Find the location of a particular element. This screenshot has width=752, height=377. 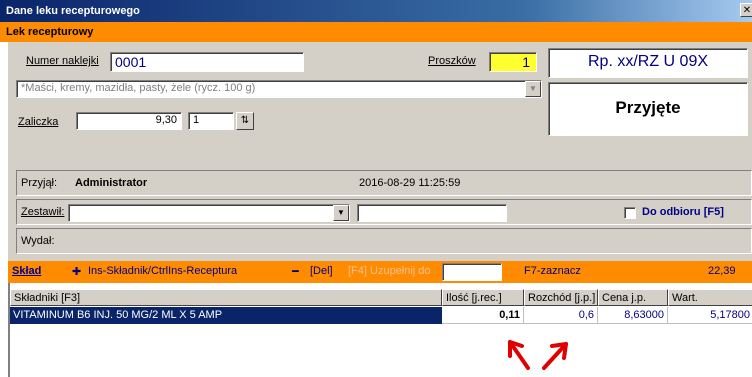

wydal-label: Wydał: is located at coordinates (38, 241).